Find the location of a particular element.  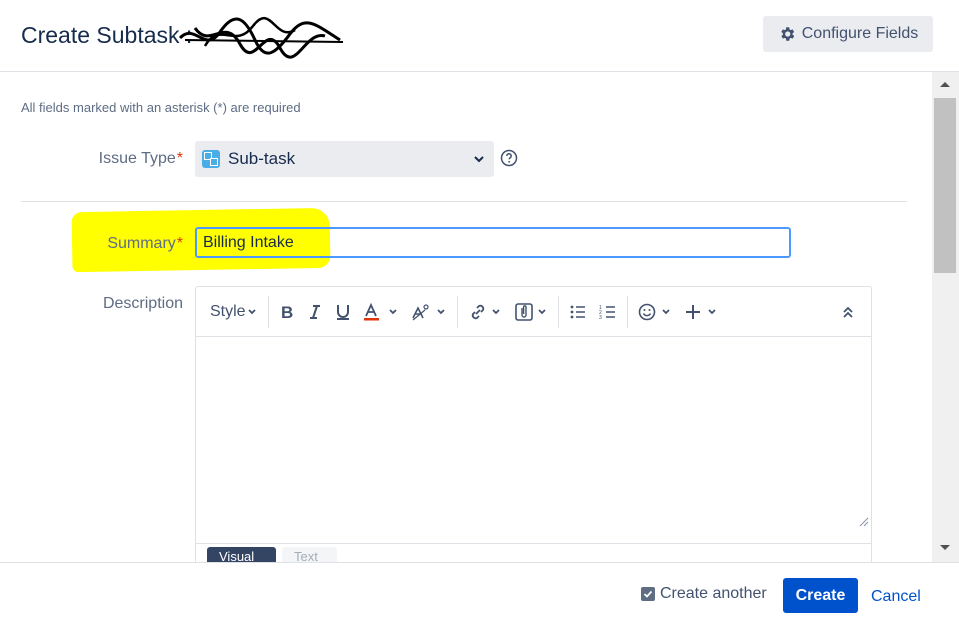

text-format-icon is located at coordinates (420, 311).